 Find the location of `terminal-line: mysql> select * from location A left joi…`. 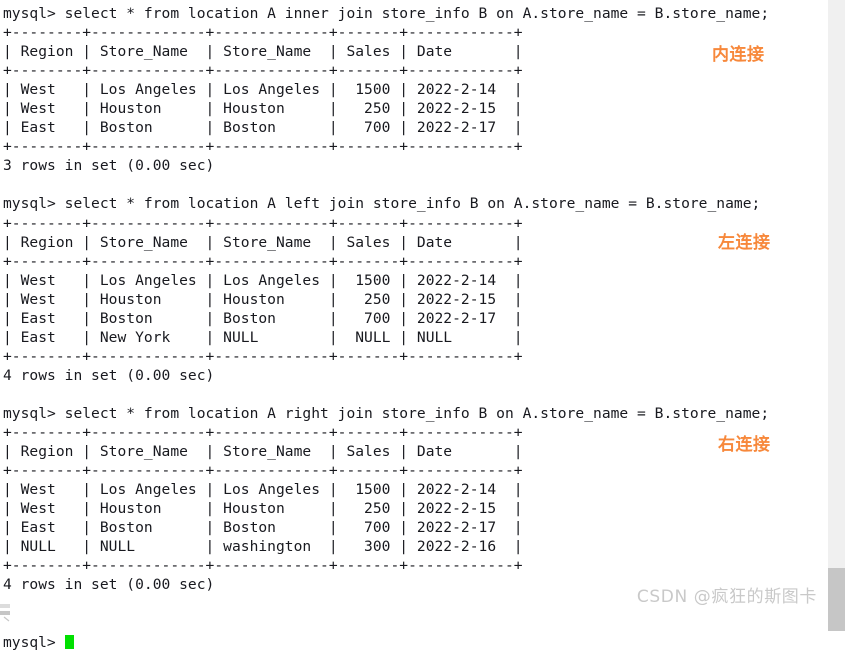

terminal-line: mysql> select * from location A left joi… is located at coordinates (382, 204).